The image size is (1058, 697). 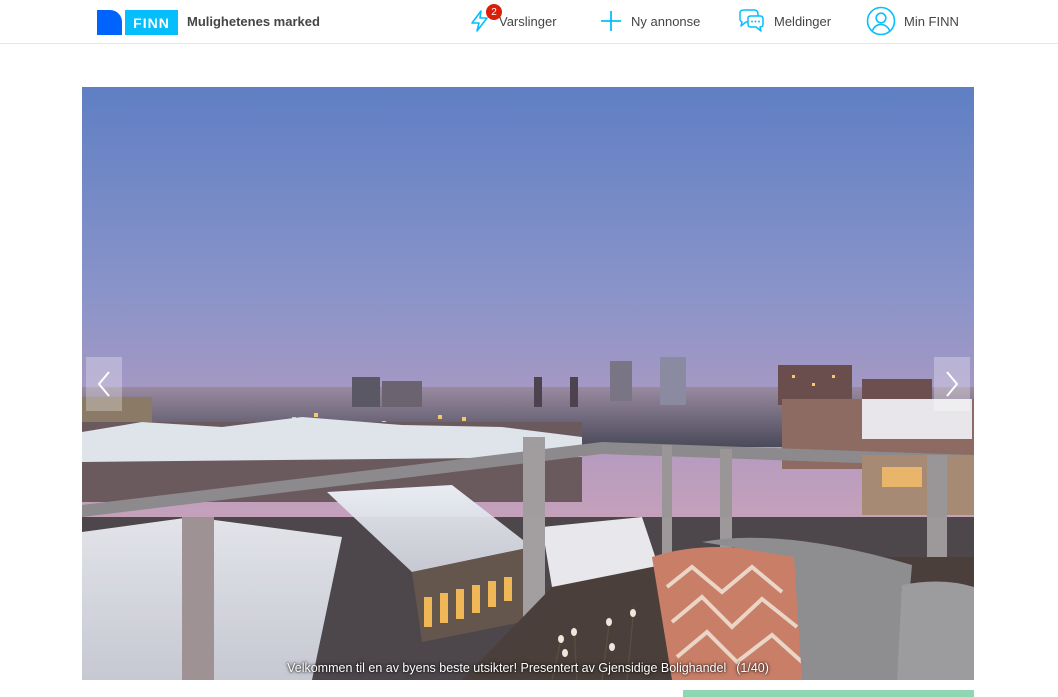 I want to click on lightning-icon: 2, so click(x=485, y=18).